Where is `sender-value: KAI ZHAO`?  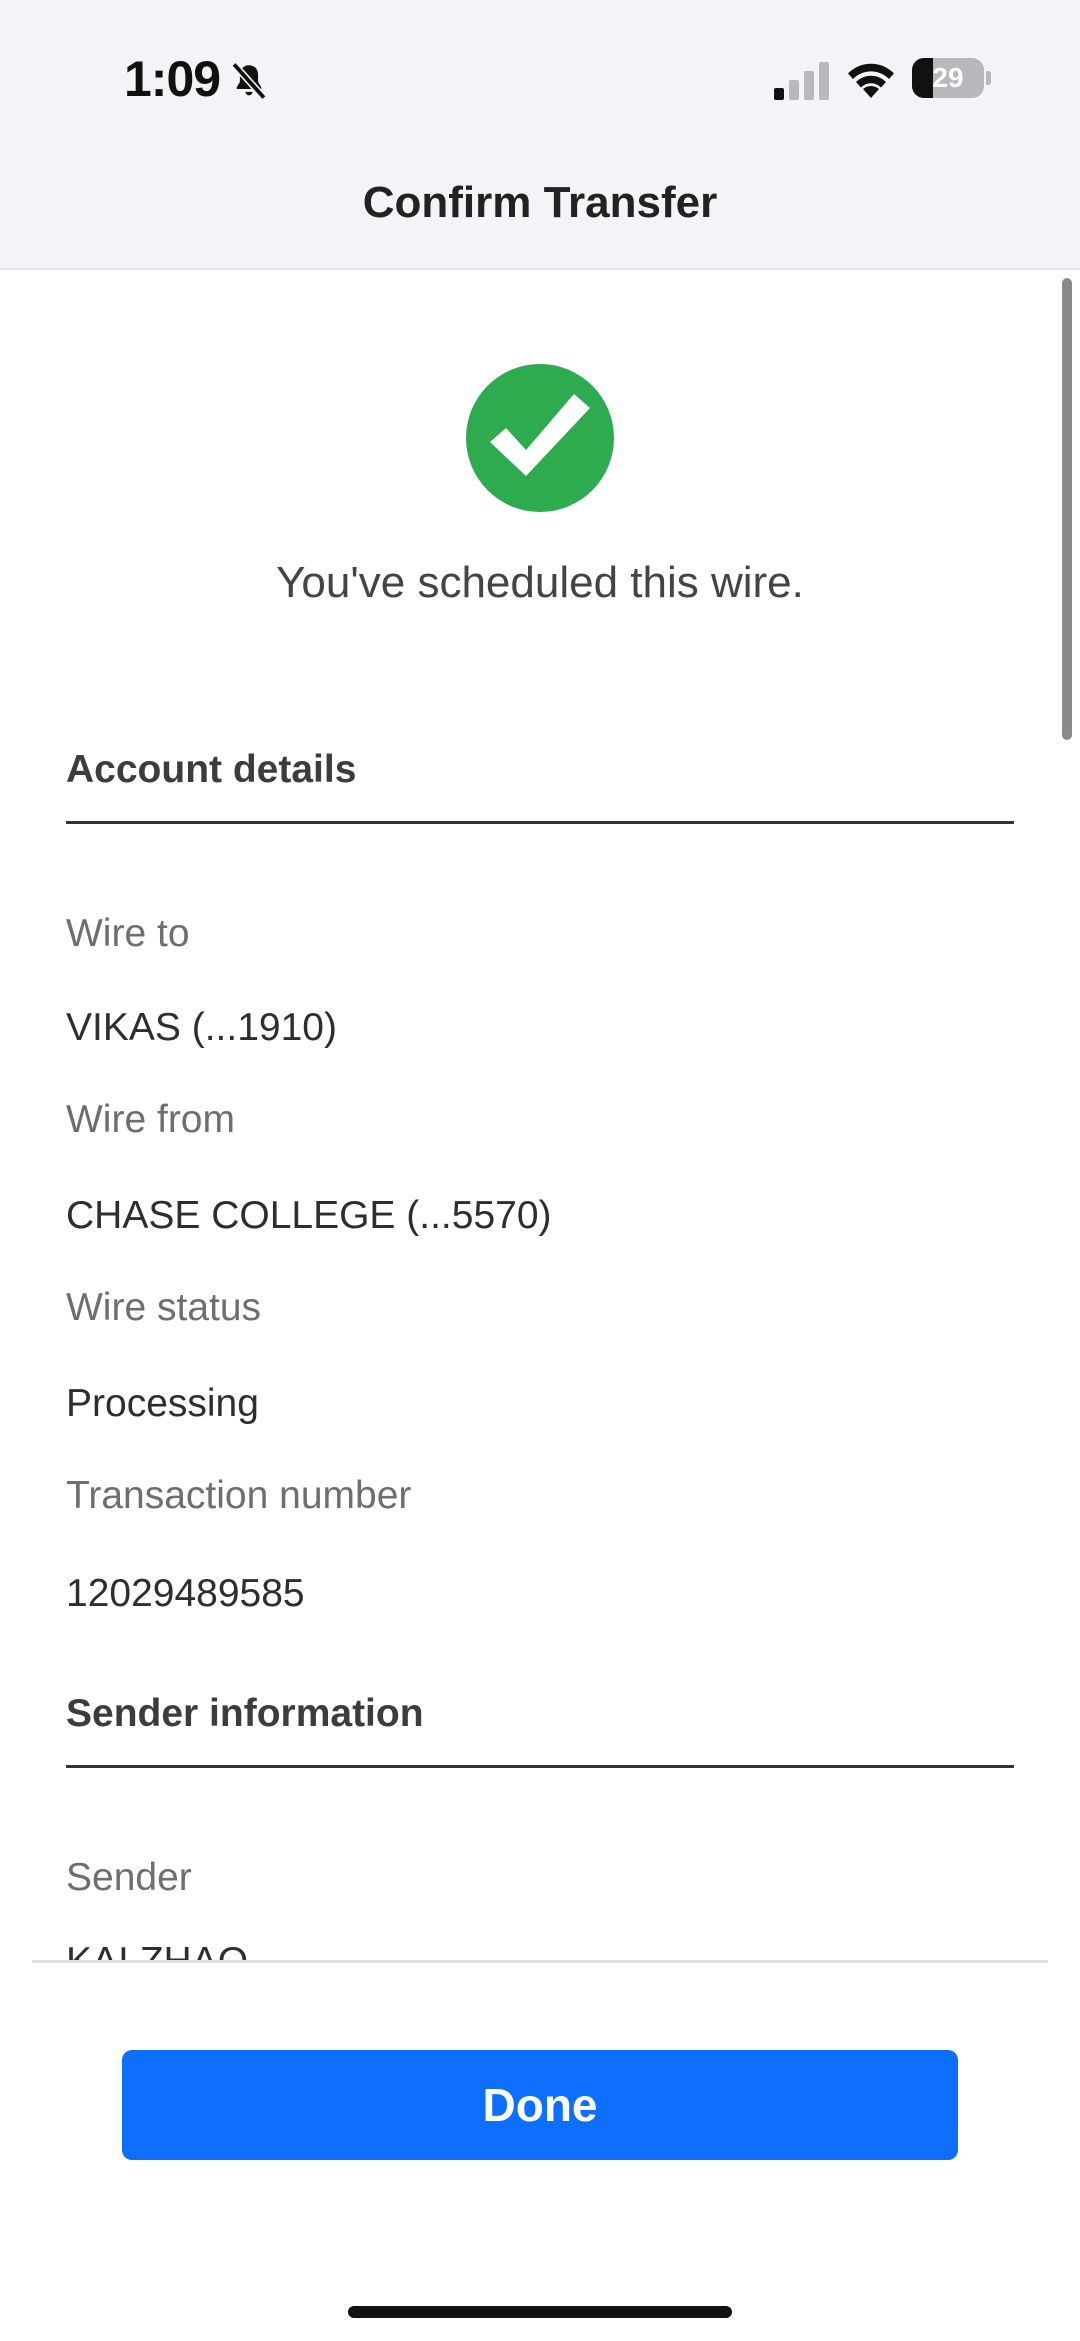 sender-value: KAI ZHAO is located at coordinates (157, 1950).